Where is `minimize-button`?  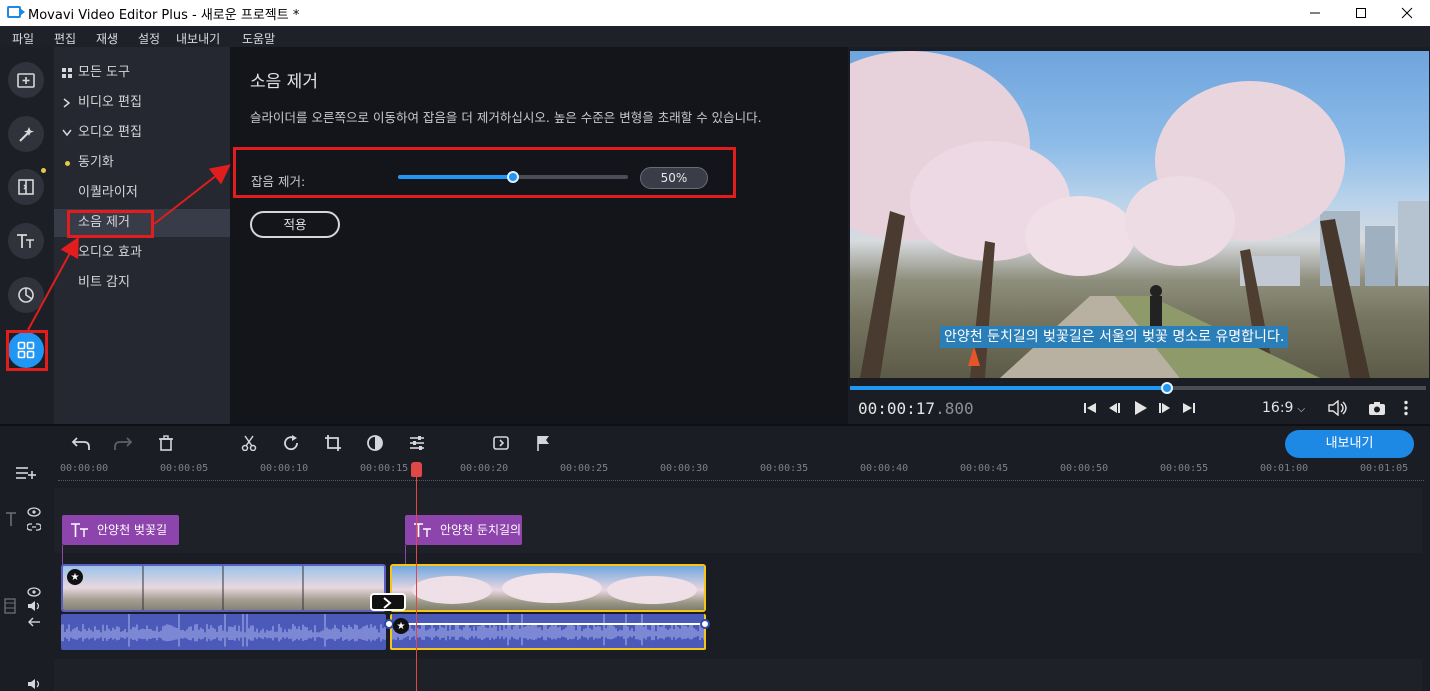 minimize-button is located at coordinates (1315, 13).